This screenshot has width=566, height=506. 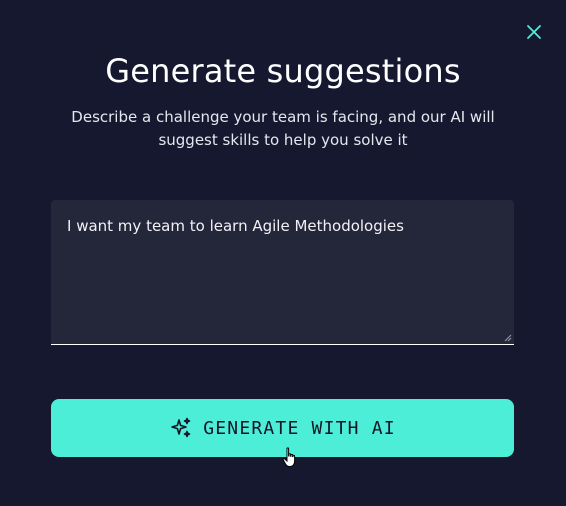 I want to click on close-button, so click(x=534, y=32).